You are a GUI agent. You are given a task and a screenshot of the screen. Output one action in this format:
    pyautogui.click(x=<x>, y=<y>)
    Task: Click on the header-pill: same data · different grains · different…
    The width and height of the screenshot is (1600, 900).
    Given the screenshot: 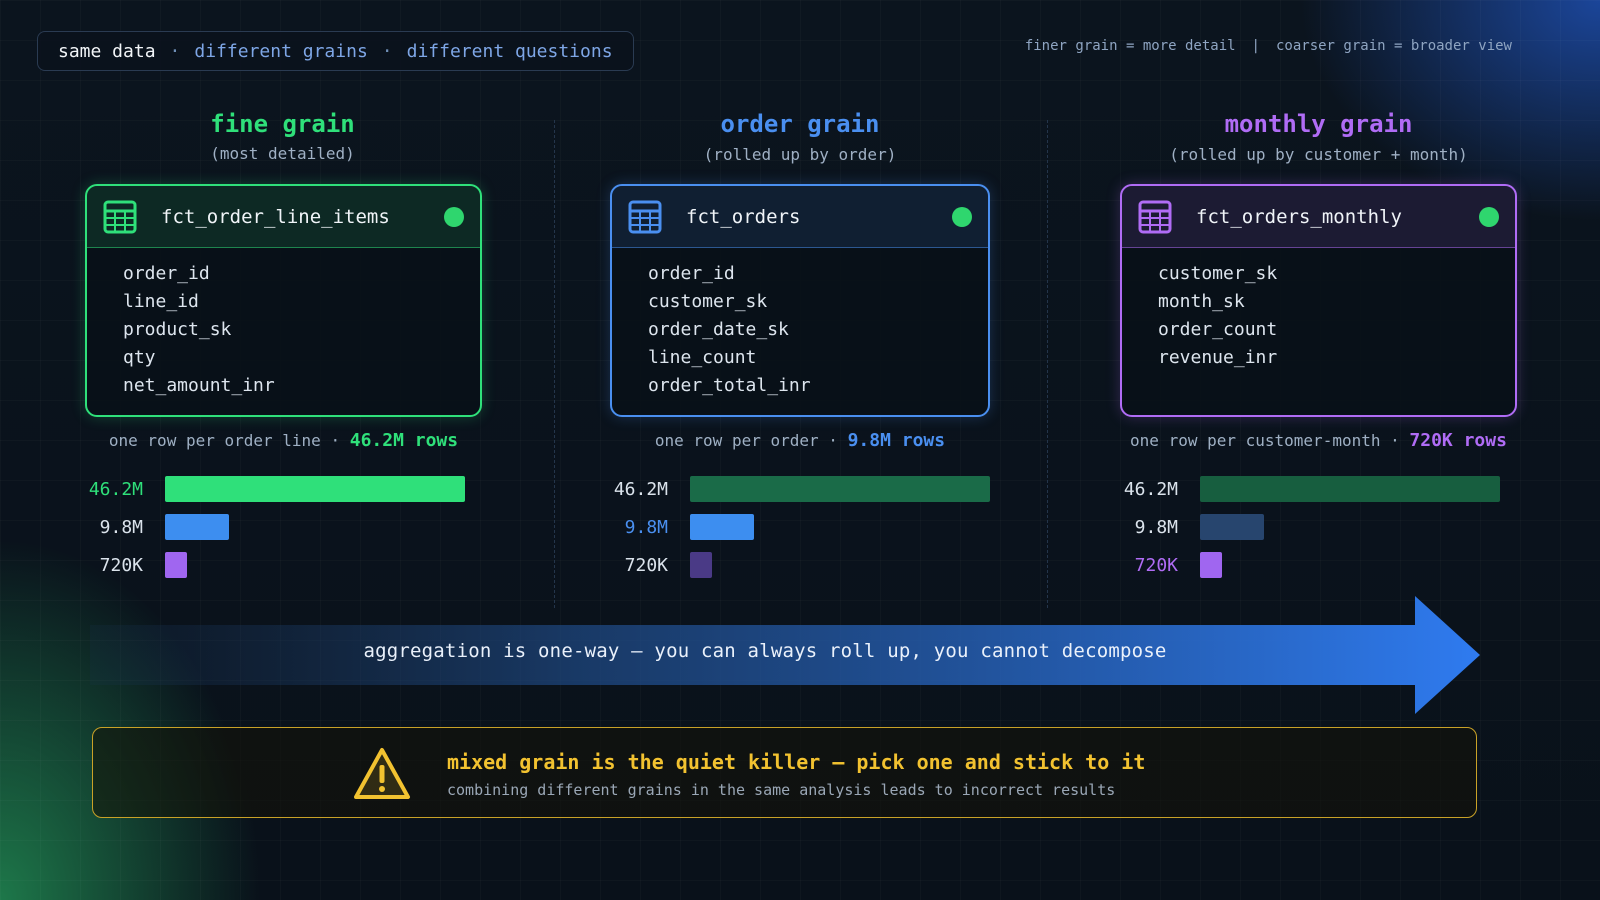 What is the action you would take?
    pyautogui.click(x=335, y=51)
    